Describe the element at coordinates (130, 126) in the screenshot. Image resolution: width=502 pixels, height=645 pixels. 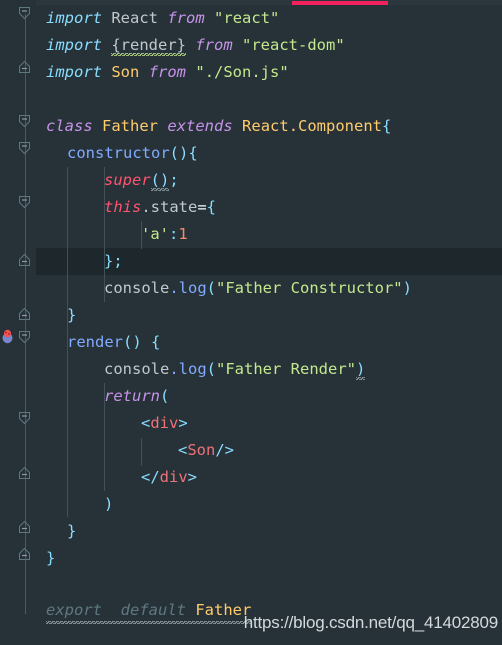
I see `token-father-ident: Father` at that location.